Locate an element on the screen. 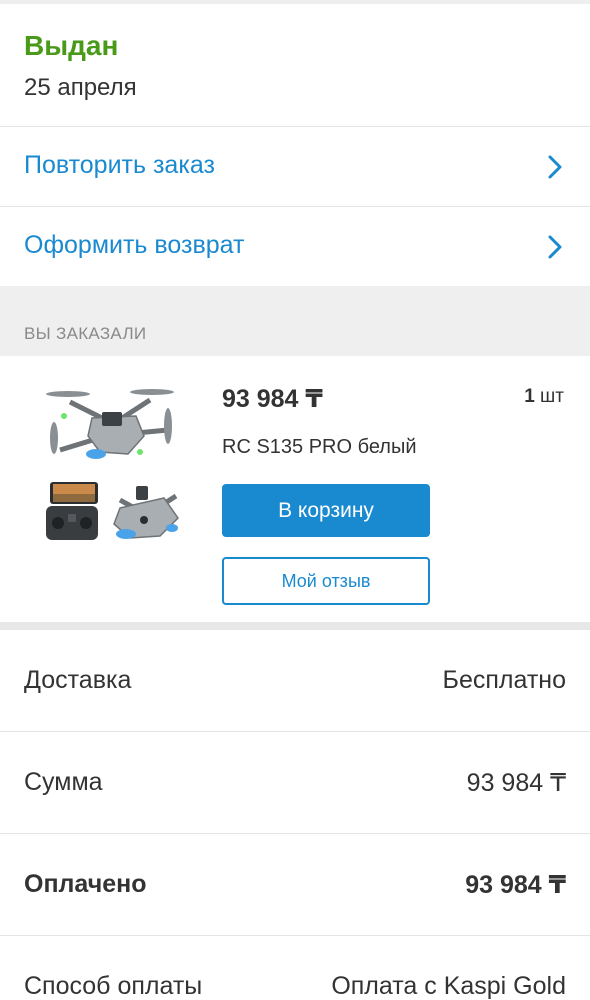 The height and width of the screenshot is (1000, 590). product-price: 93 984 ₸ is located at coordinates (272, 399).